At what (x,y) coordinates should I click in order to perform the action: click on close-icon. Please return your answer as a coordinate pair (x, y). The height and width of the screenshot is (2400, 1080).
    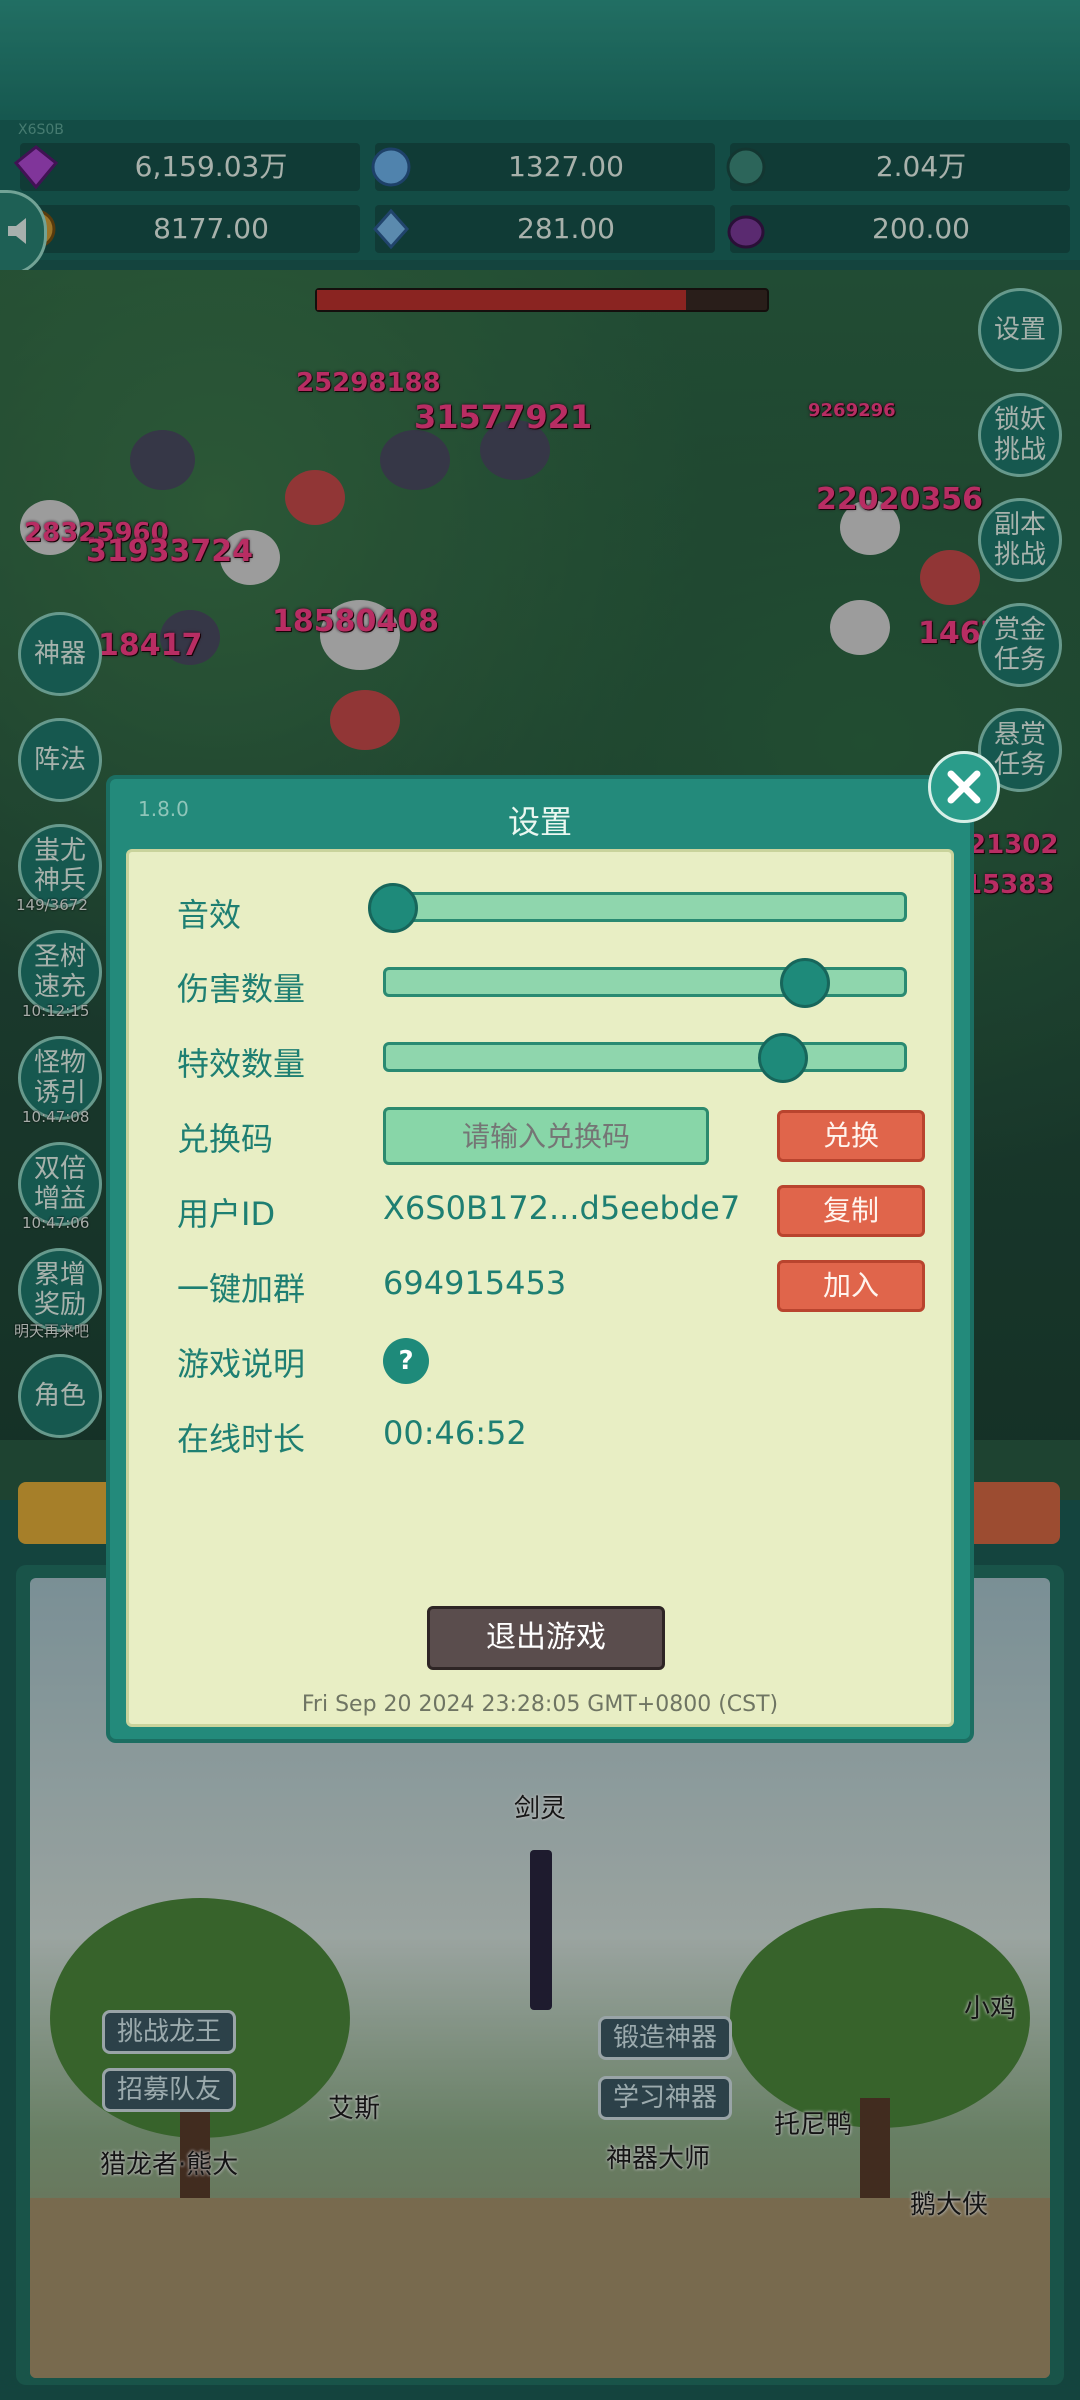
    Looking at the image, I should click on (964, 787).